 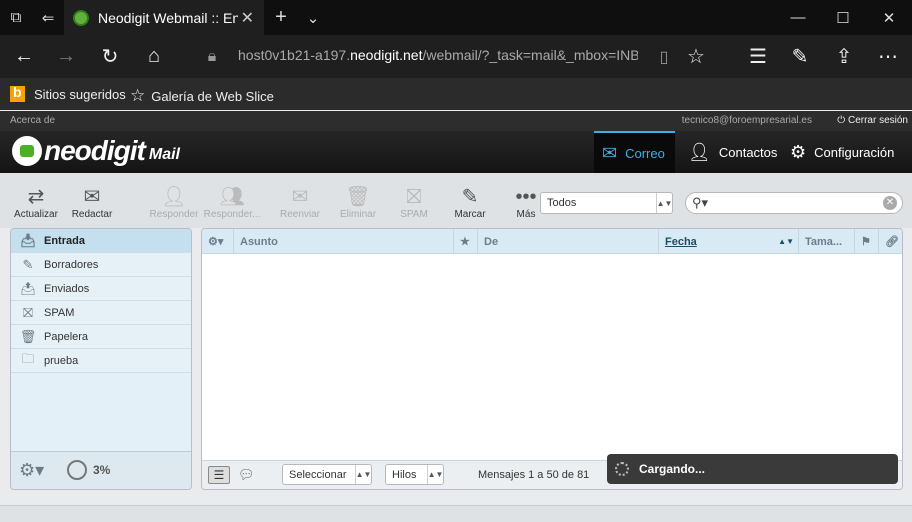 What do you see at coordinates (867, 241) in the screenshot?
I see `col-flag-icon: ⚑` at bounding box center [867, 241].